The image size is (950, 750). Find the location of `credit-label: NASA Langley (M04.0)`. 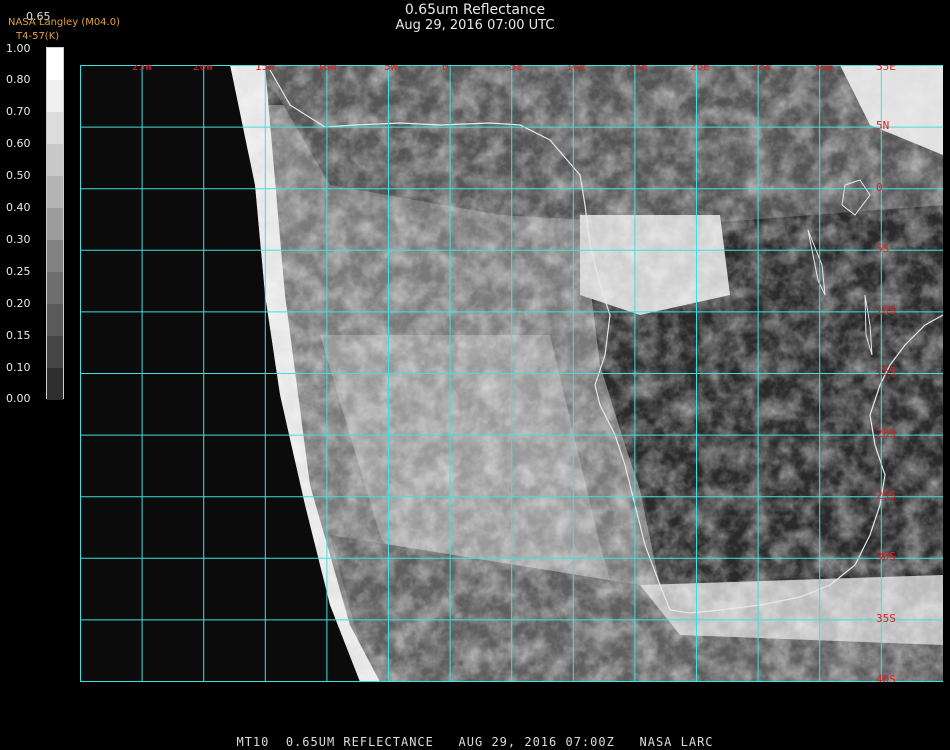

credit-label: NASA Langley (M04.0) is located at coordinates (64, 22).